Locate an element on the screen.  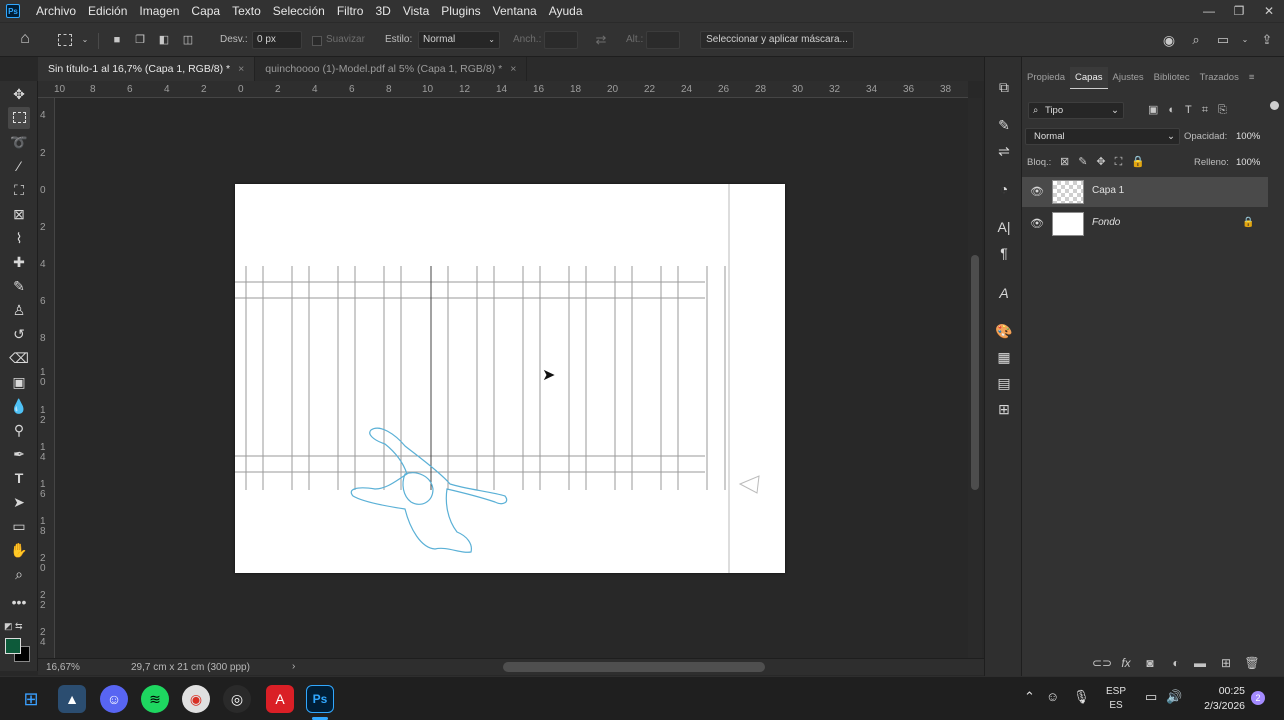
lasso-tool-icon: ➰ is located at coordinates (19, 142).